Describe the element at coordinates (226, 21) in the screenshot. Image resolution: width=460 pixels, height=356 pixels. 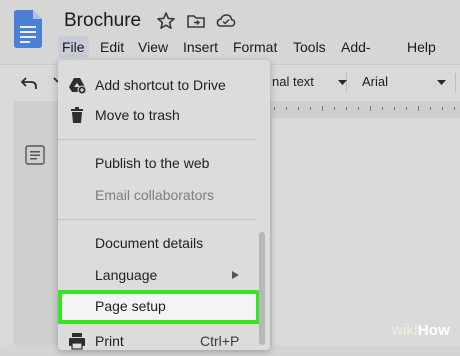
I see `cloud-status-icon` at that location.